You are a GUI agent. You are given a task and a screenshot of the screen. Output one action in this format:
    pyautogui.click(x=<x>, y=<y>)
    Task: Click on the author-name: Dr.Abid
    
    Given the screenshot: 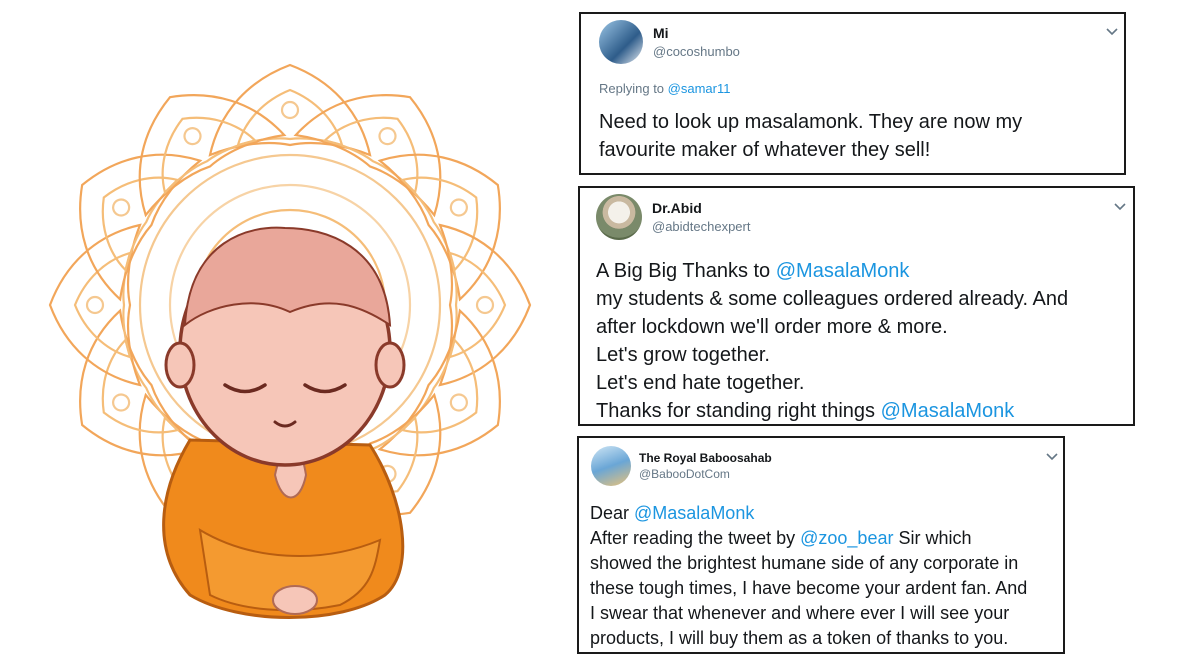 What is the action you would take?
    pyautogui.click(x=677, y=208)
    